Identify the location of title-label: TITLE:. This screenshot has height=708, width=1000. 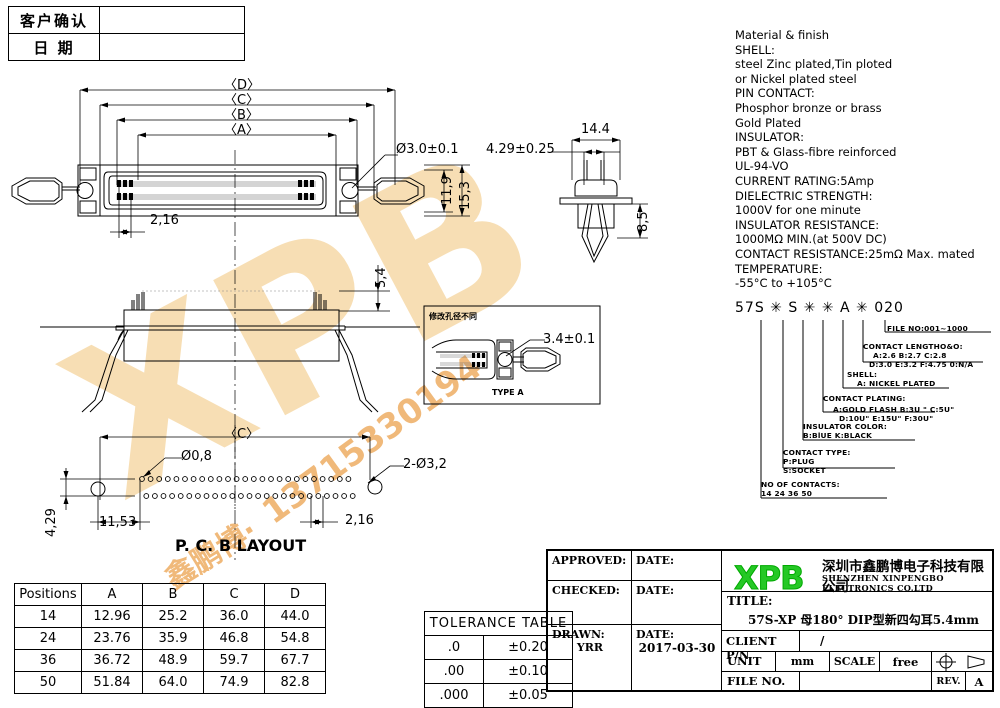
(750, 601).